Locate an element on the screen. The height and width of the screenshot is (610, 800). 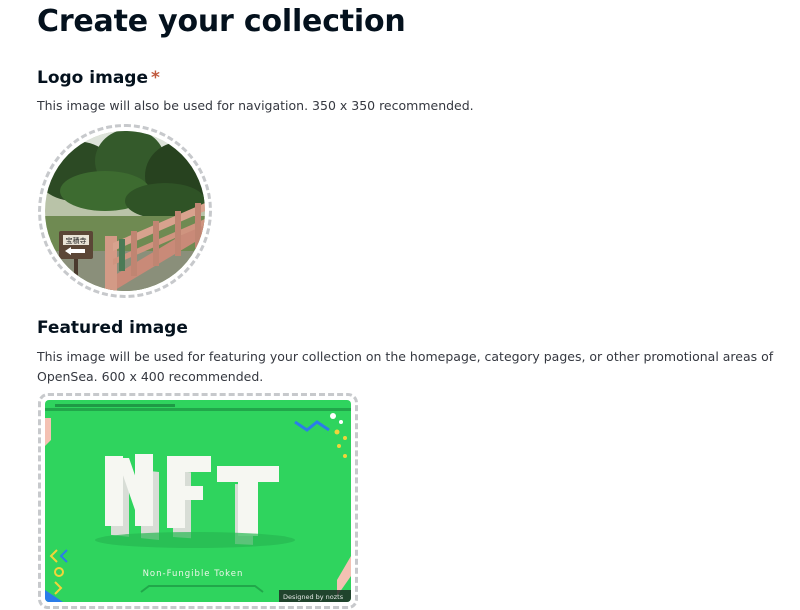
logo-image-heading: Logo image * is located at coordinates (98, 78).